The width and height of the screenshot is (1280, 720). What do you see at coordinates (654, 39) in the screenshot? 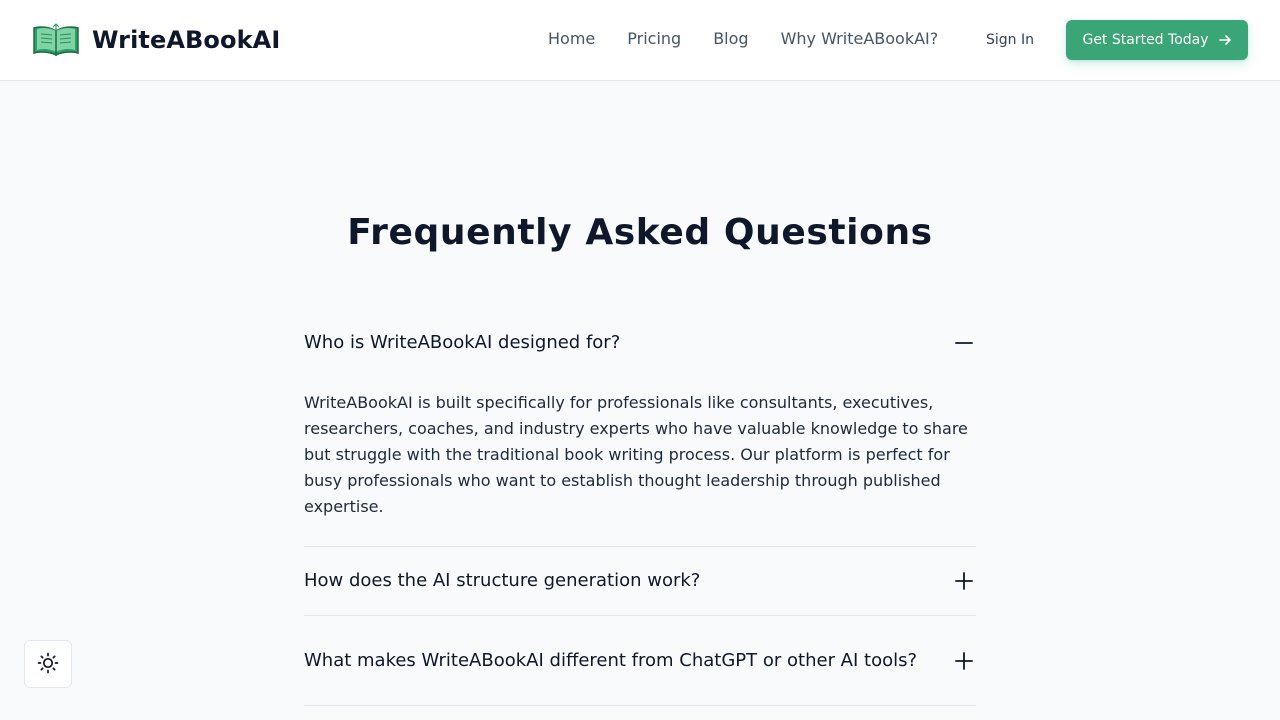
I see `nav-link-pricing: Pricing` at bounding box center [654, 39].